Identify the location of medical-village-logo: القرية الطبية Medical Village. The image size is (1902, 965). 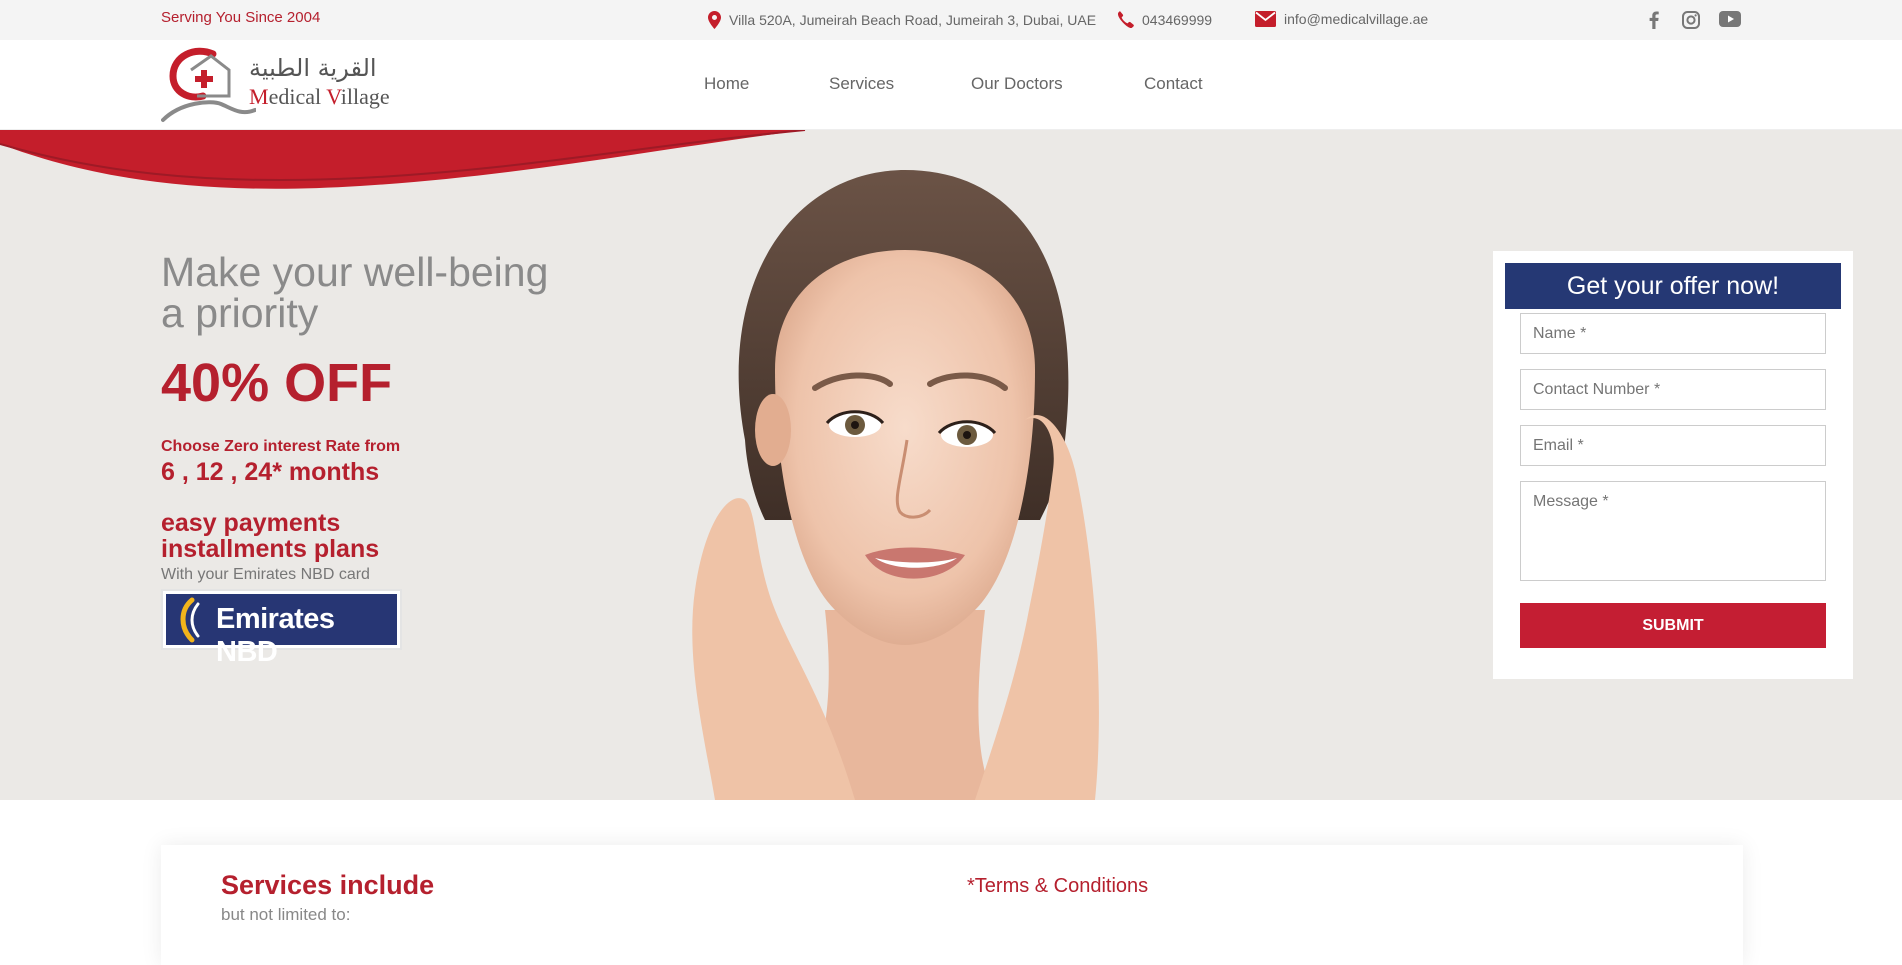
(281, 86).